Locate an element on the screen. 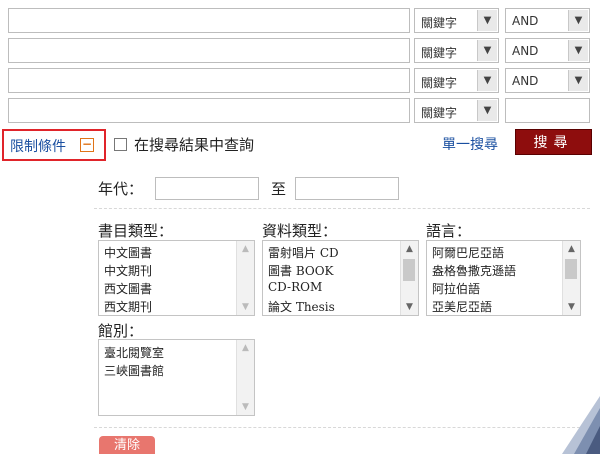 This screenshot has width=600, height=456. field-select-2: 關鍵字 ▼ is located at coordinates (456, 50).